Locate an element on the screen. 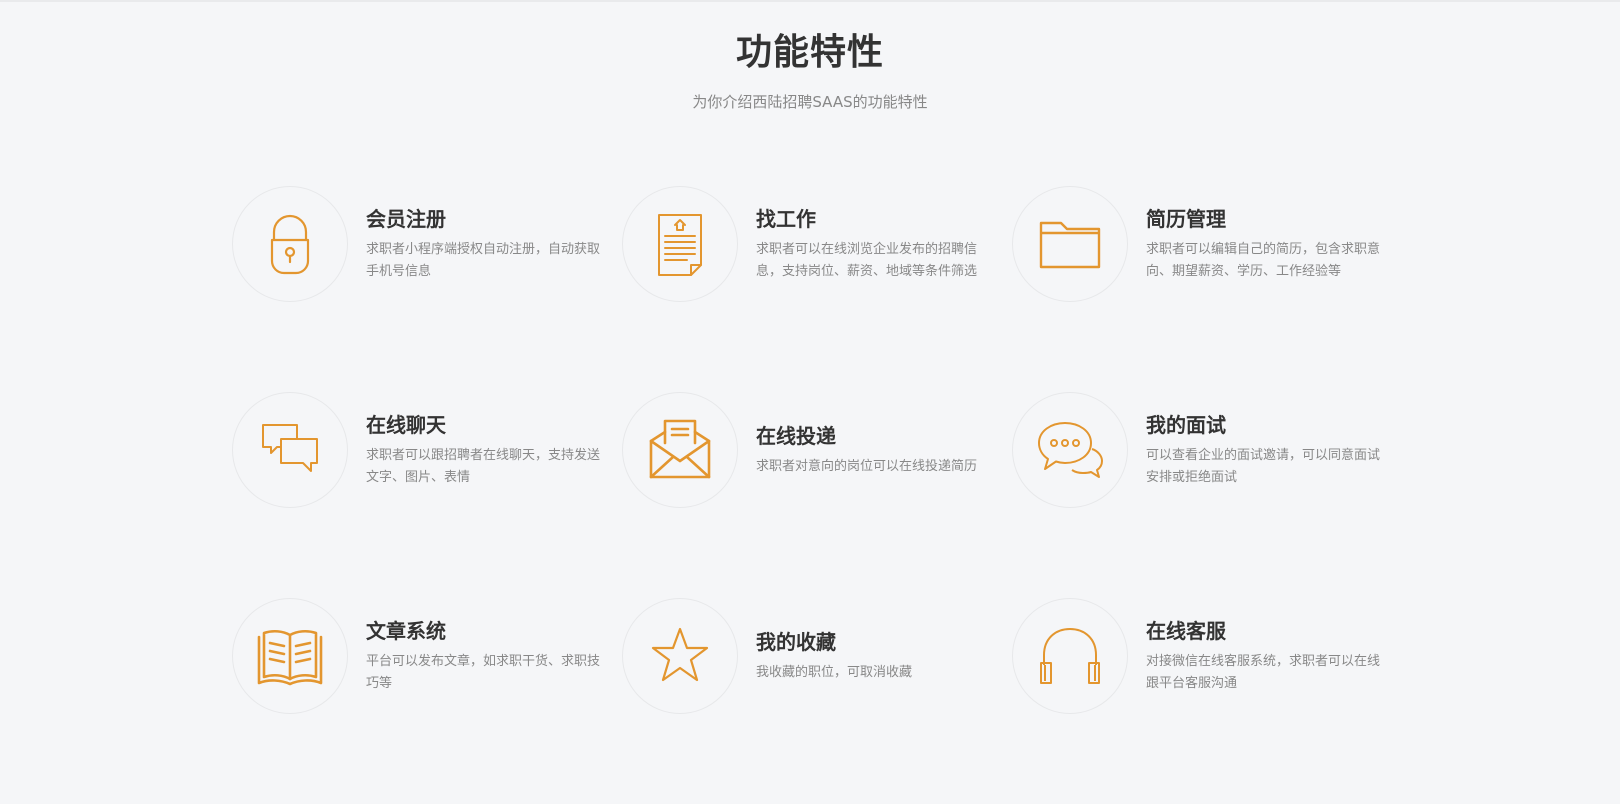  feature-online-service: 在线客服 对接微信在线客服系统，求职者可以在线跟平台客服沟通 is located at coordinates (1207, 658).